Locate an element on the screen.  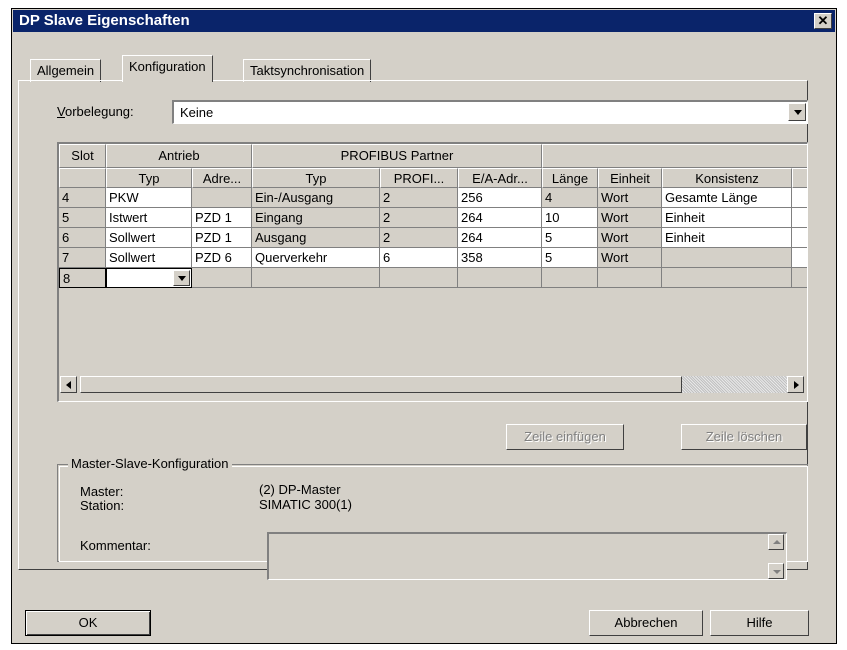
master-label: Master: is located at coordinates (102, 491).